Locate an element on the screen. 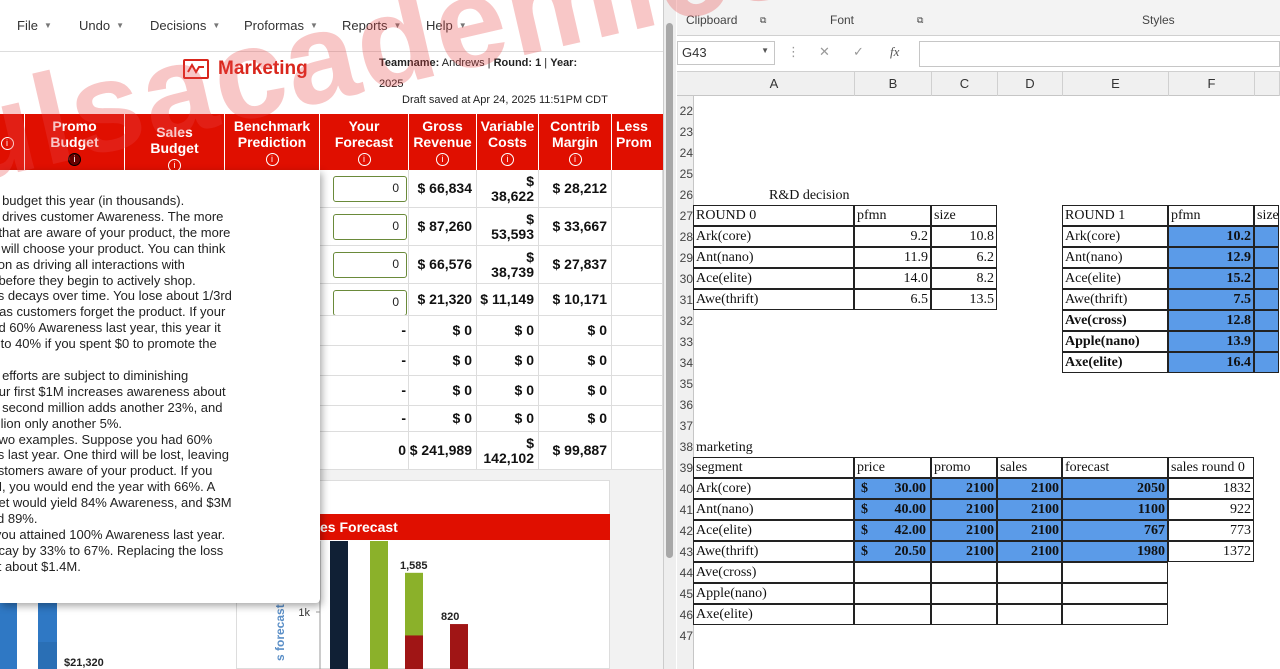  sheet-cell: 9.2 is located at coordinates (892, 236).